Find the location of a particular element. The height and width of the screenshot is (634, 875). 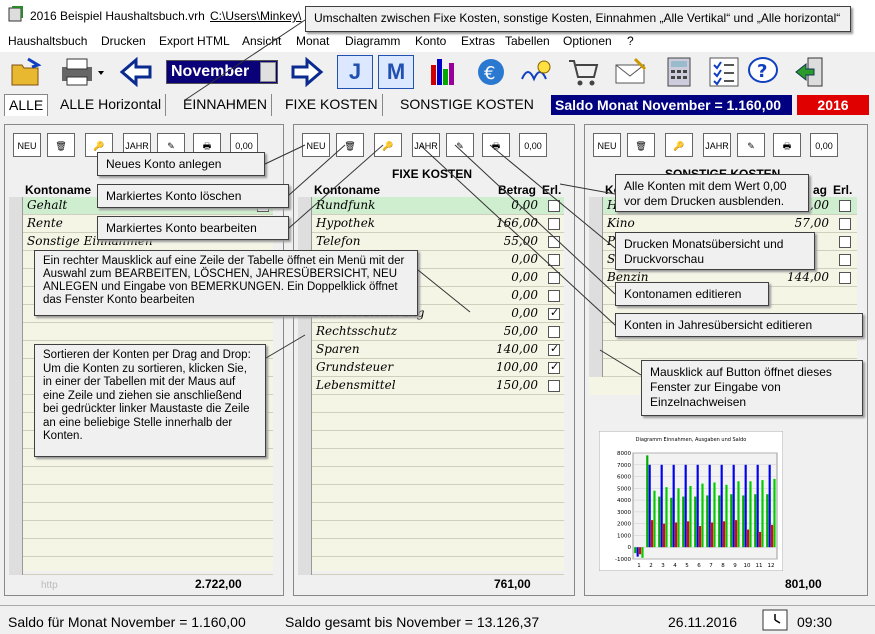

table-row: Rechtsschutz 50,00 is located at coordinates (431, 332).